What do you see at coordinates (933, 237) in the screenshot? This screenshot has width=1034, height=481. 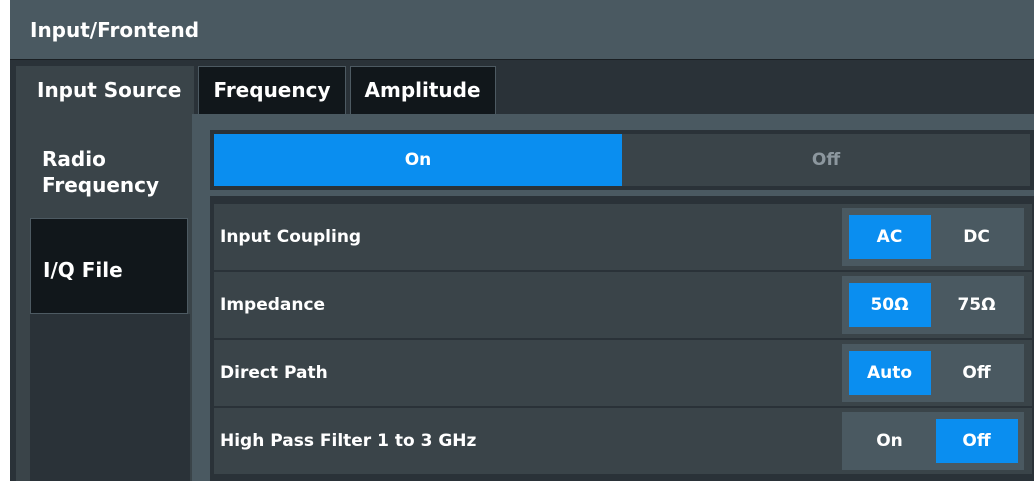 I see `input-coupling-toggle: AC DC` at bounding box center [933, 237].